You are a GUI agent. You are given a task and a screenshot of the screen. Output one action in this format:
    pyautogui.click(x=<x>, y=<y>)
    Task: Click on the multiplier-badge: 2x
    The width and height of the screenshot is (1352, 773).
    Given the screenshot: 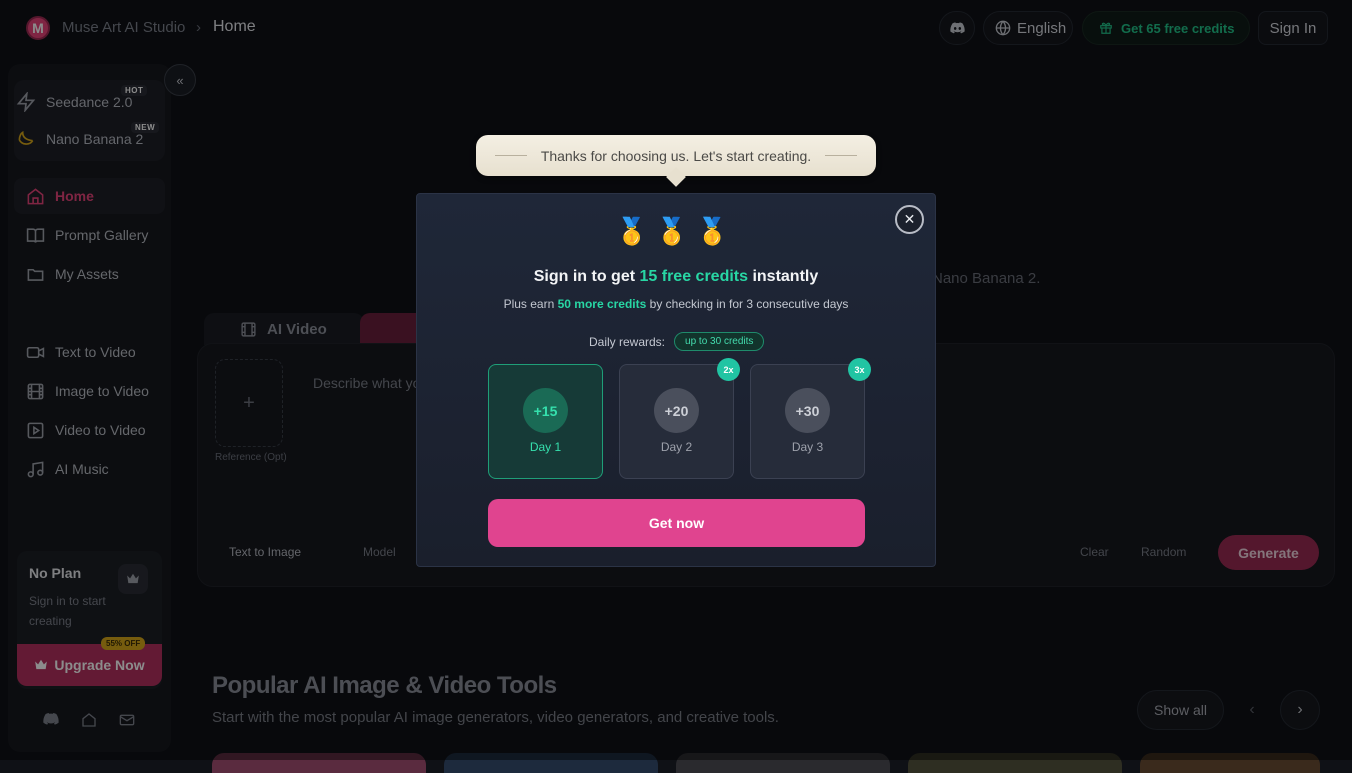 What is the action you would take?
    pyautogui.click(x=728, y=369)
    